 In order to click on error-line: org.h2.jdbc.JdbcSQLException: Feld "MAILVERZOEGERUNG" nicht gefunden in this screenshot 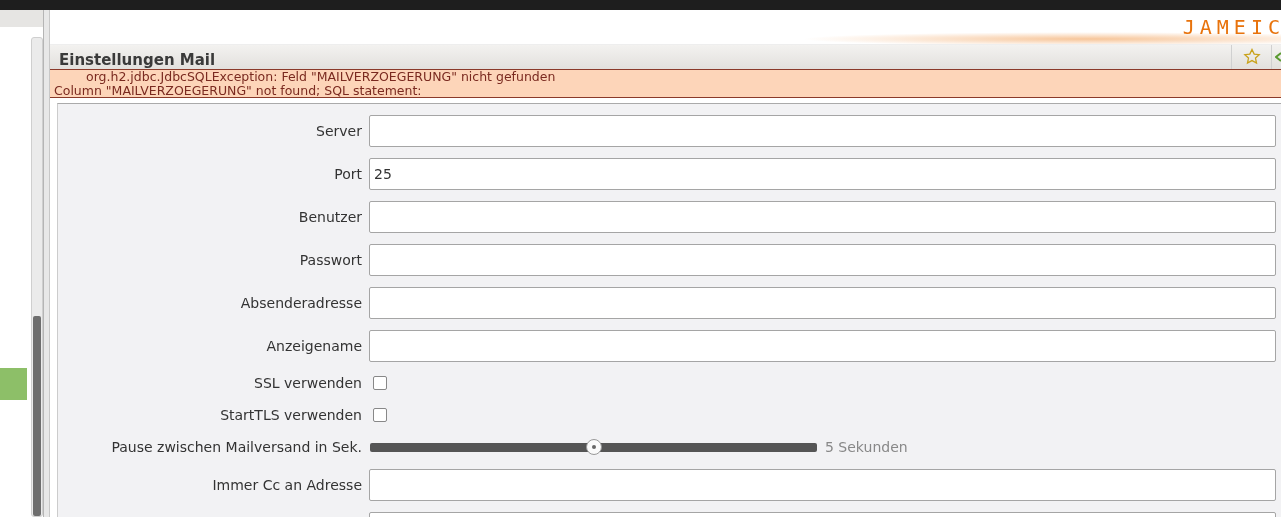, I will do `click(321, 77)`.